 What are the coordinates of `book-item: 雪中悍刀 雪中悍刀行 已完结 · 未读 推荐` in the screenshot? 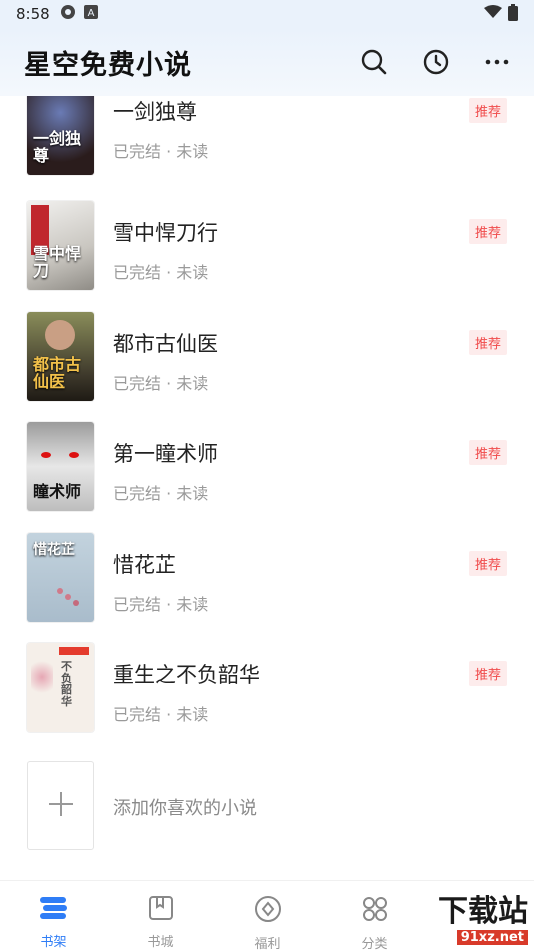 It's located at (267, 256).